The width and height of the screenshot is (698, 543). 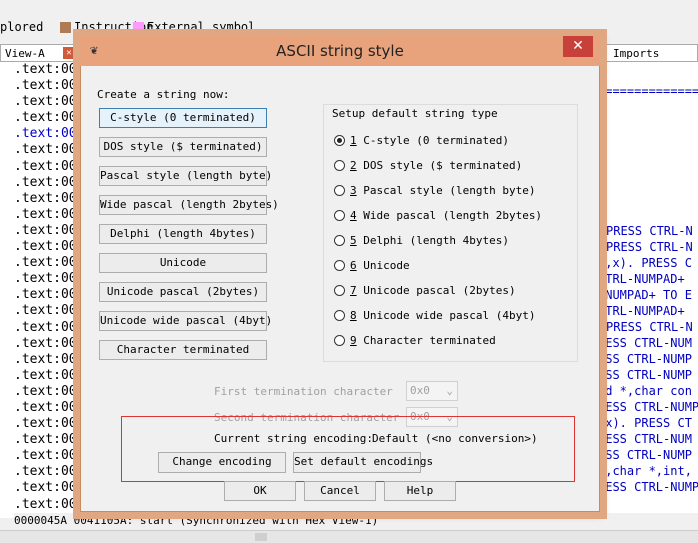 I want to click on option-text: Unicode wide pascal (4byt), so click(x=449, y=315).